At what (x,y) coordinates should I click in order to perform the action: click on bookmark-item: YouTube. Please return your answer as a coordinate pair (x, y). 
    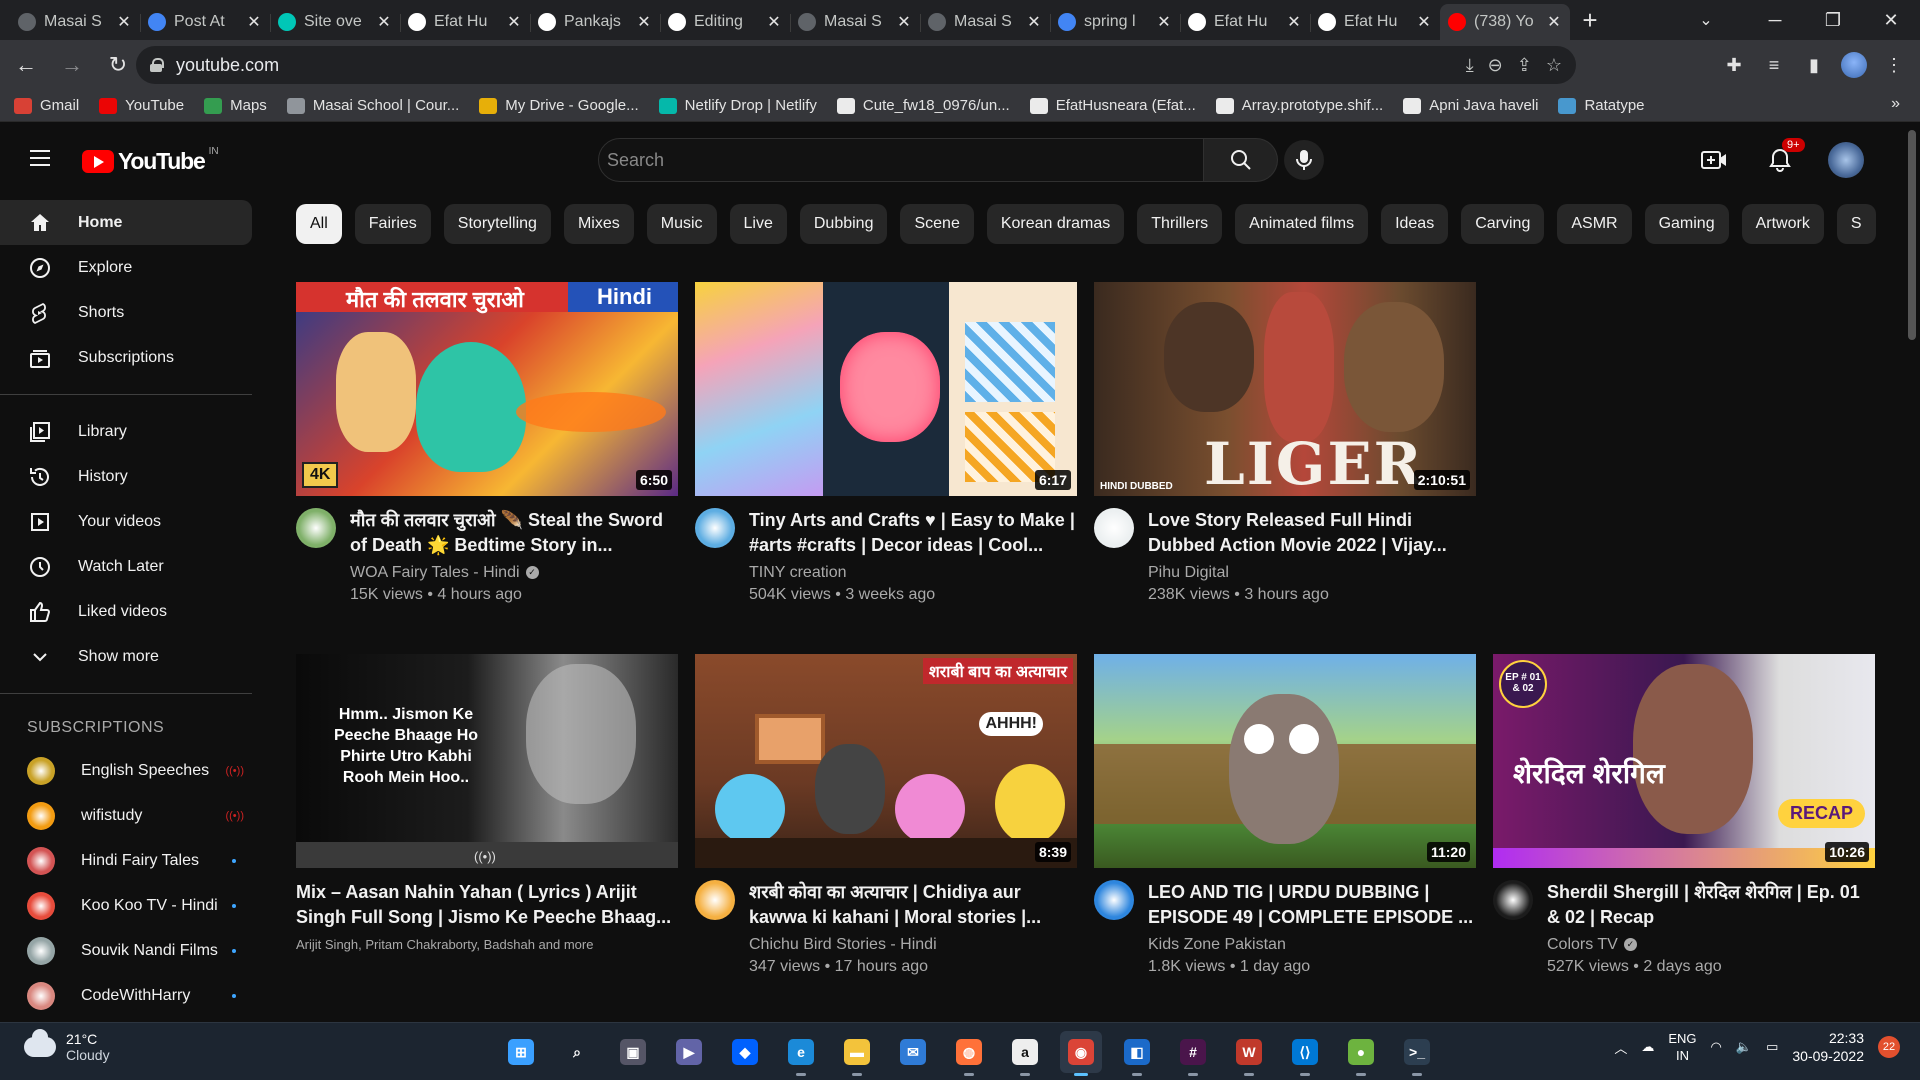
    Looking at the image, I should click on (141, 105).